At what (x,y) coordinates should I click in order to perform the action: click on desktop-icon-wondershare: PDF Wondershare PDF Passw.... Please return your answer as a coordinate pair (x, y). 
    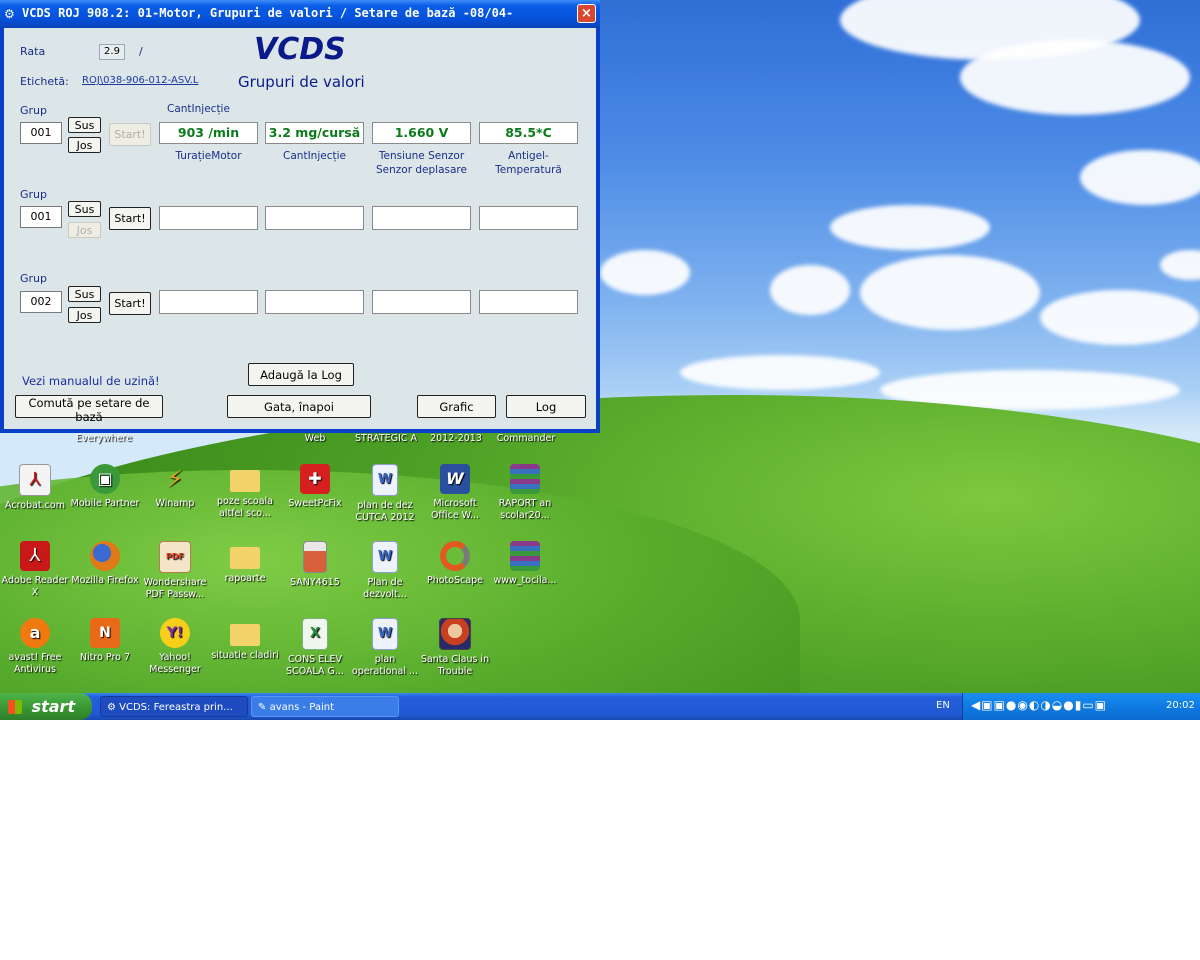
    Looking at the image, I should click on (175, 571).